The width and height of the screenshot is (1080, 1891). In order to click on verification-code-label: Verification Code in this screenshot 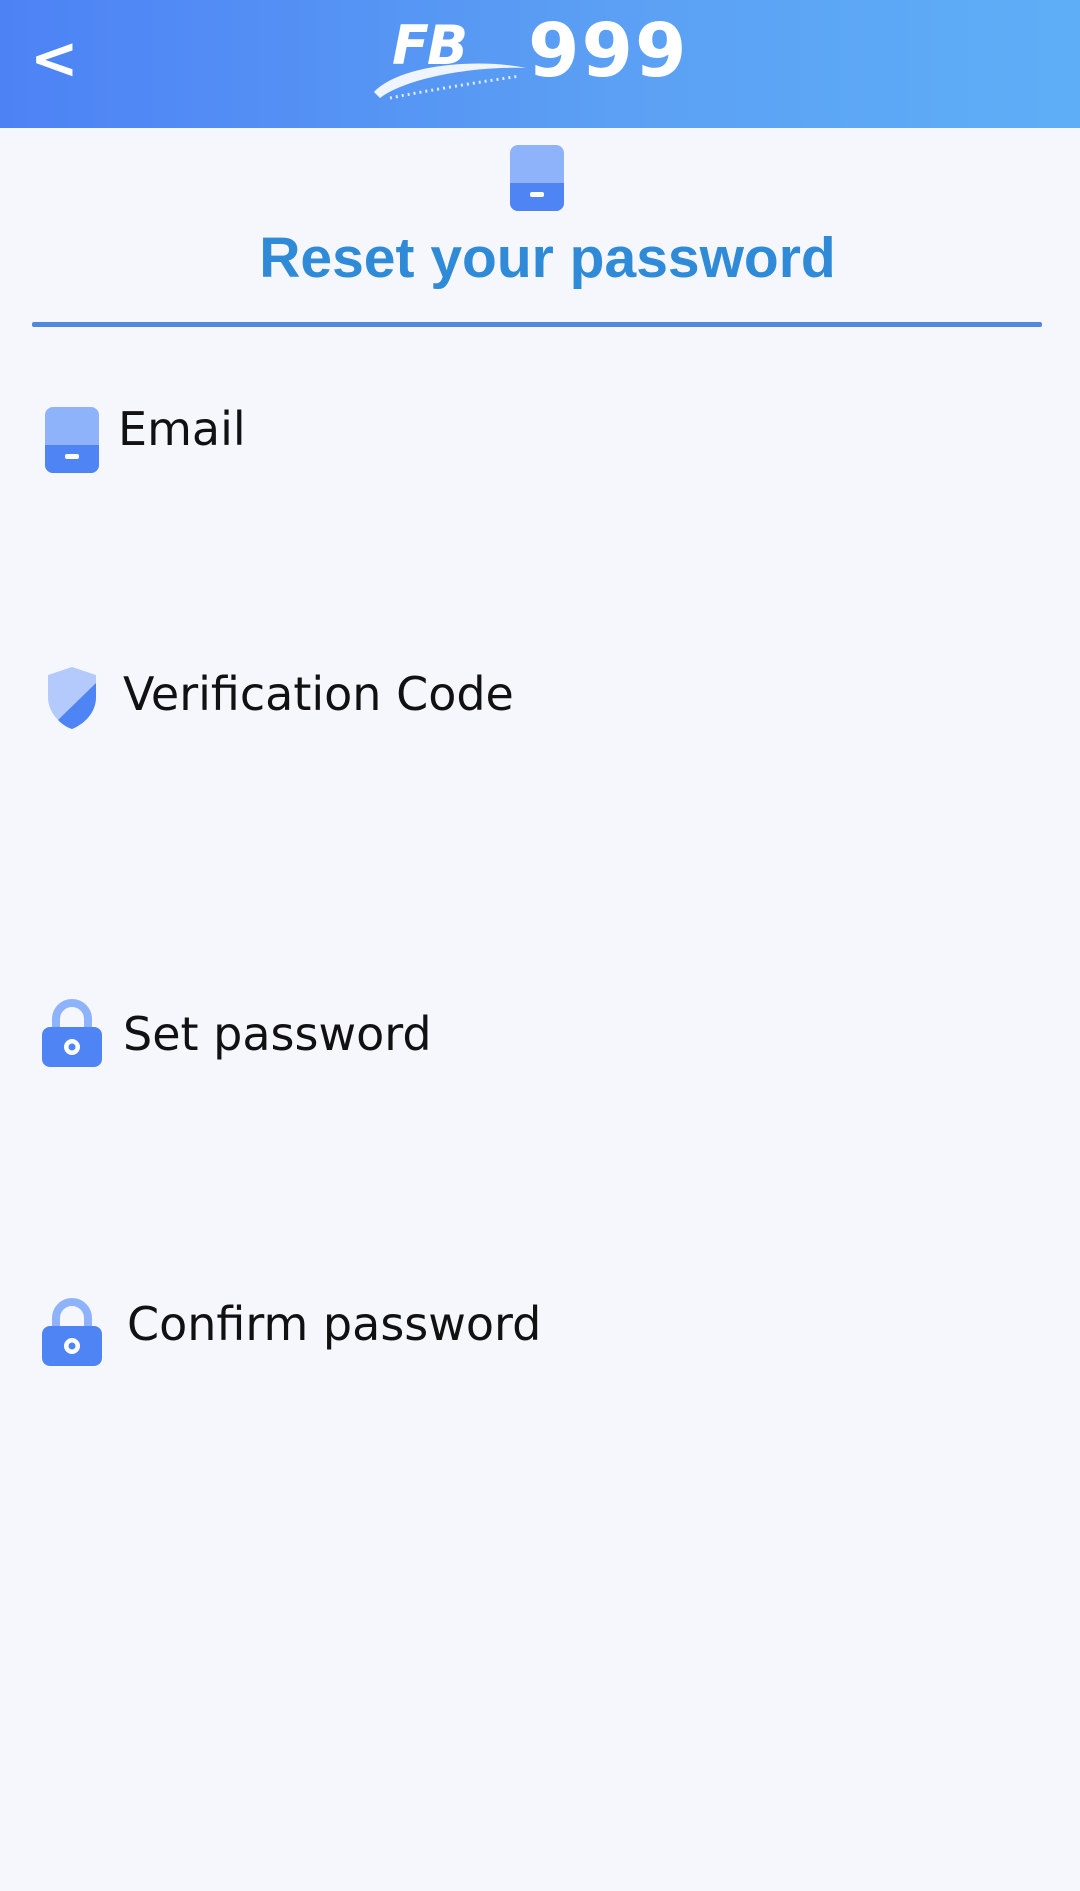, I will do `click(318, 694)`.